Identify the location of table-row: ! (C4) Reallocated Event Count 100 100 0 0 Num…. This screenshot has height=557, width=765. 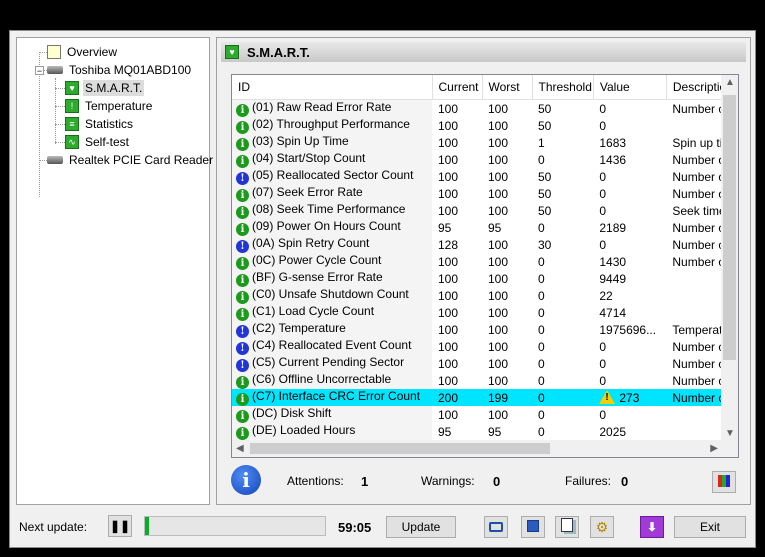
(484, 346).